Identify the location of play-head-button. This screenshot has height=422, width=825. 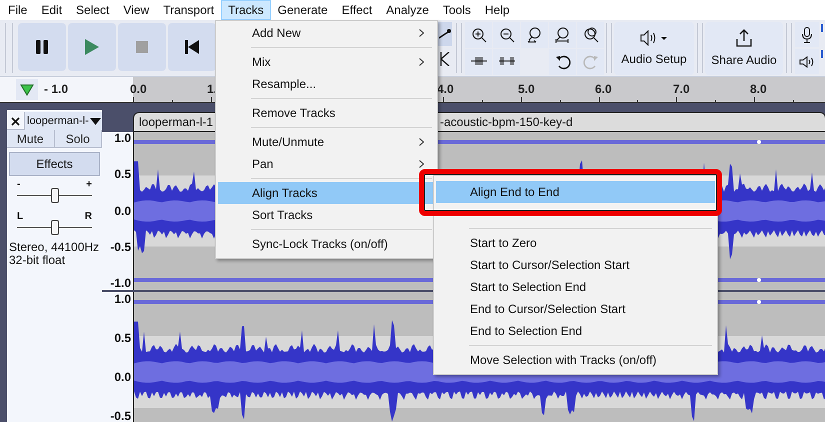
(27, 89).